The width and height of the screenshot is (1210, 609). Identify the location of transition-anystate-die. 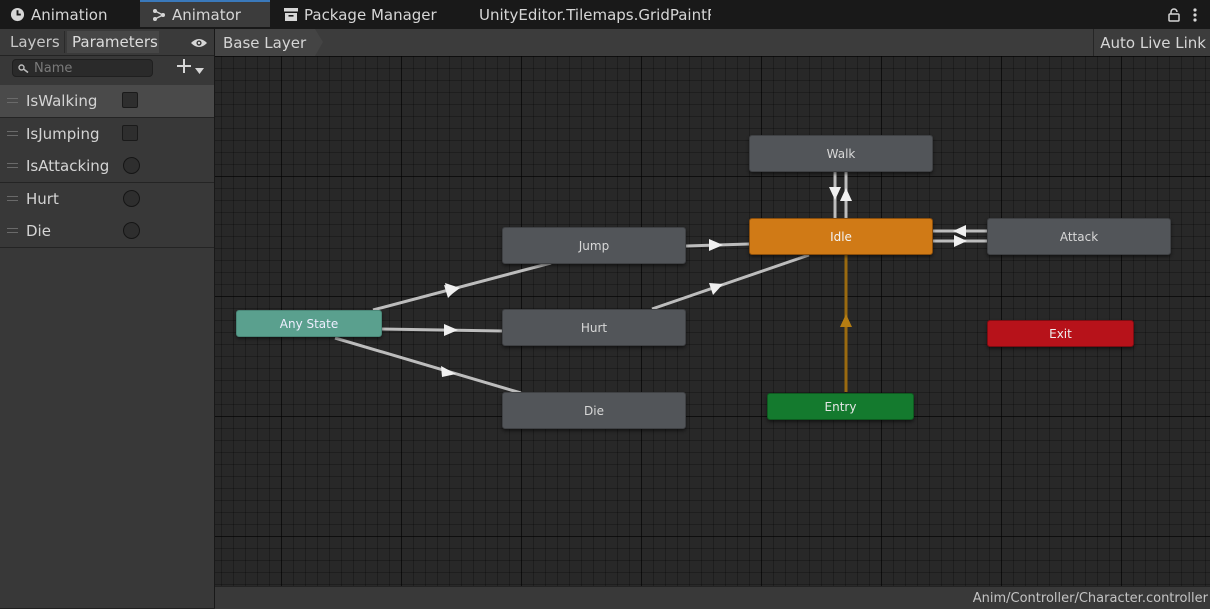
(428, 365).